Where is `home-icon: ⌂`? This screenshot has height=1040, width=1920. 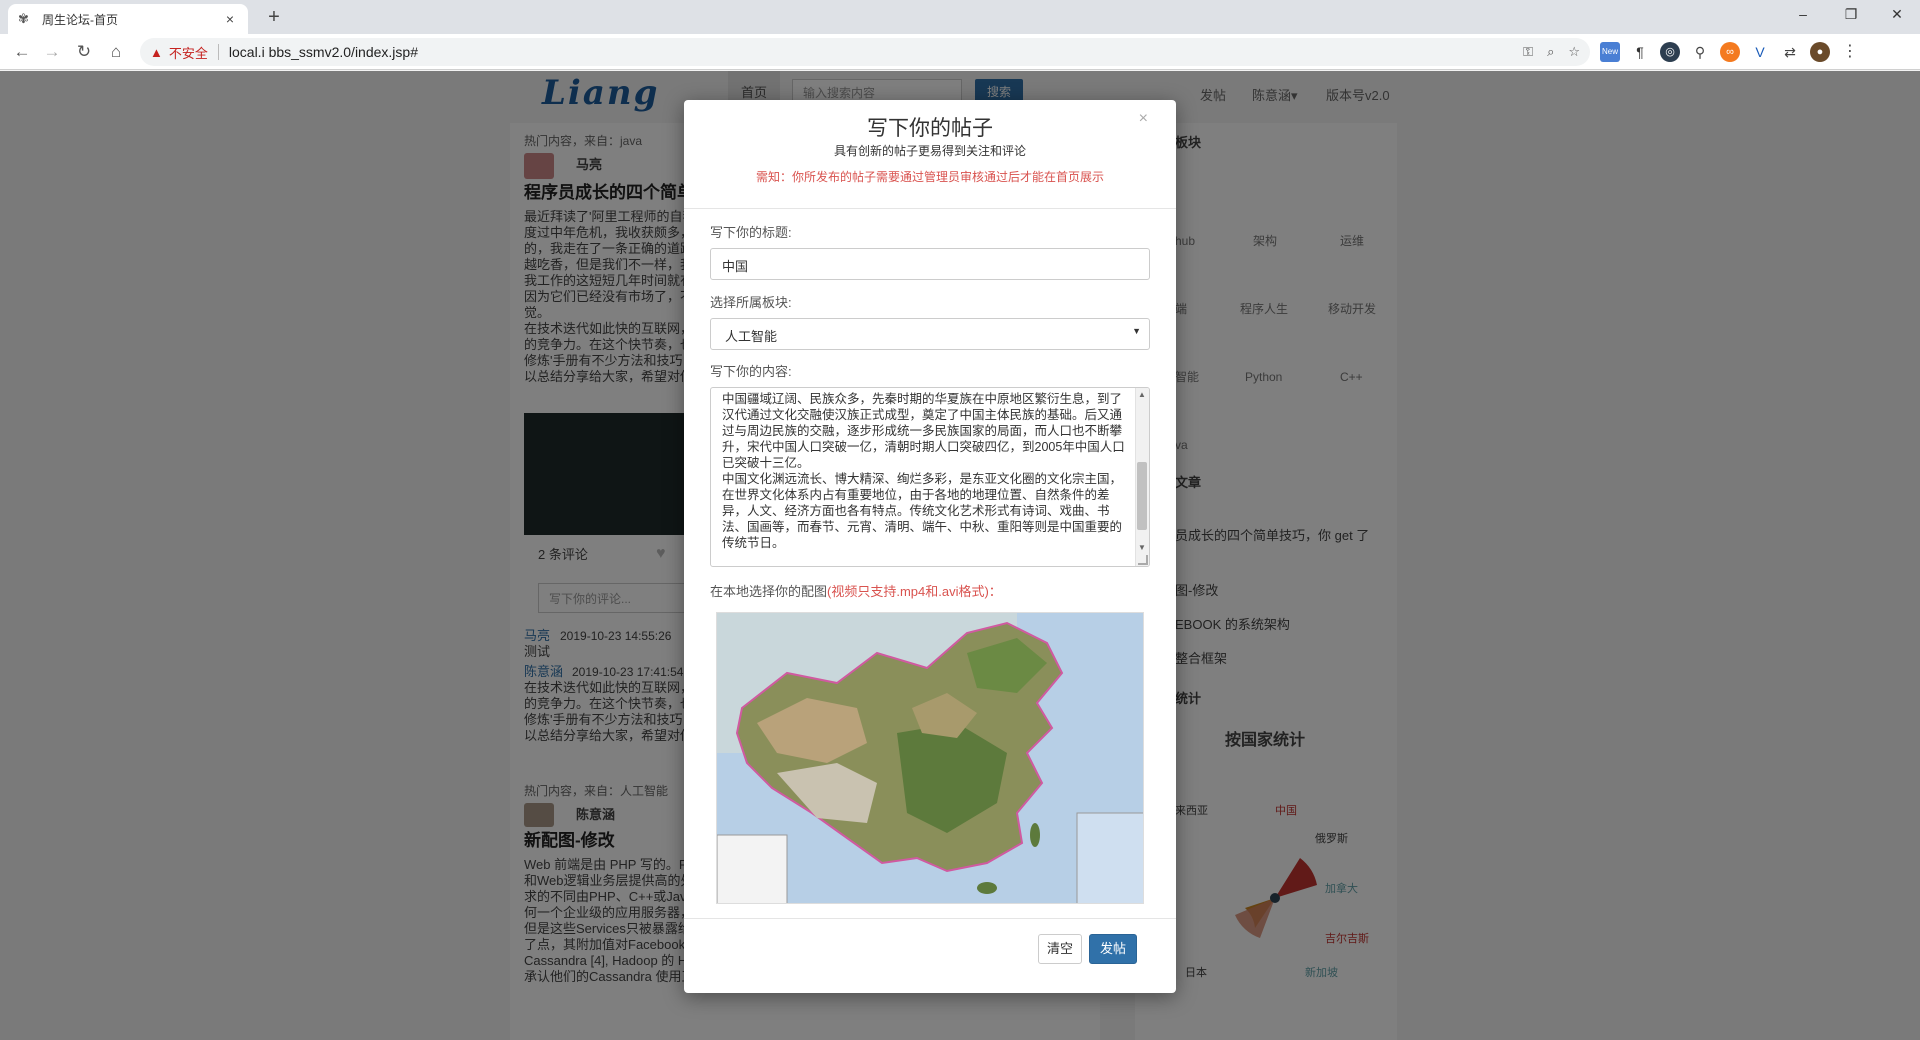
home-icon: ⌂ is located at coordinates (116, 52).